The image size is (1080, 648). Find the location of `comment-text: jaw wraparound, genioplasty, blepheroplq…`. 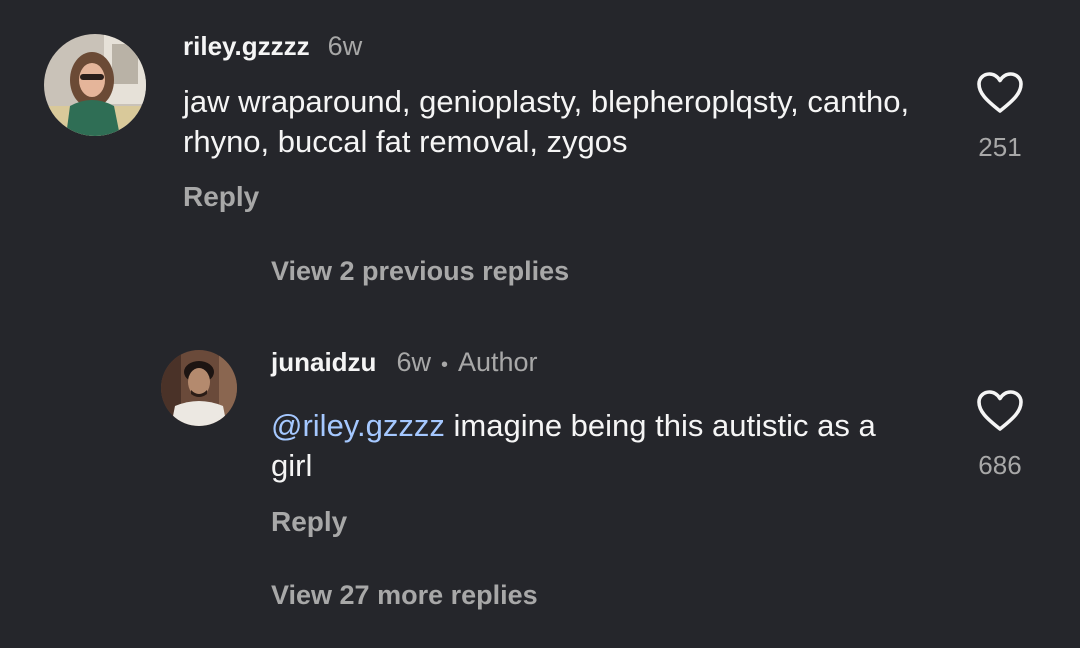

comment-text: jaw wraparound, genioplasty, blepheroplq… is located at coordinates (546, 121).